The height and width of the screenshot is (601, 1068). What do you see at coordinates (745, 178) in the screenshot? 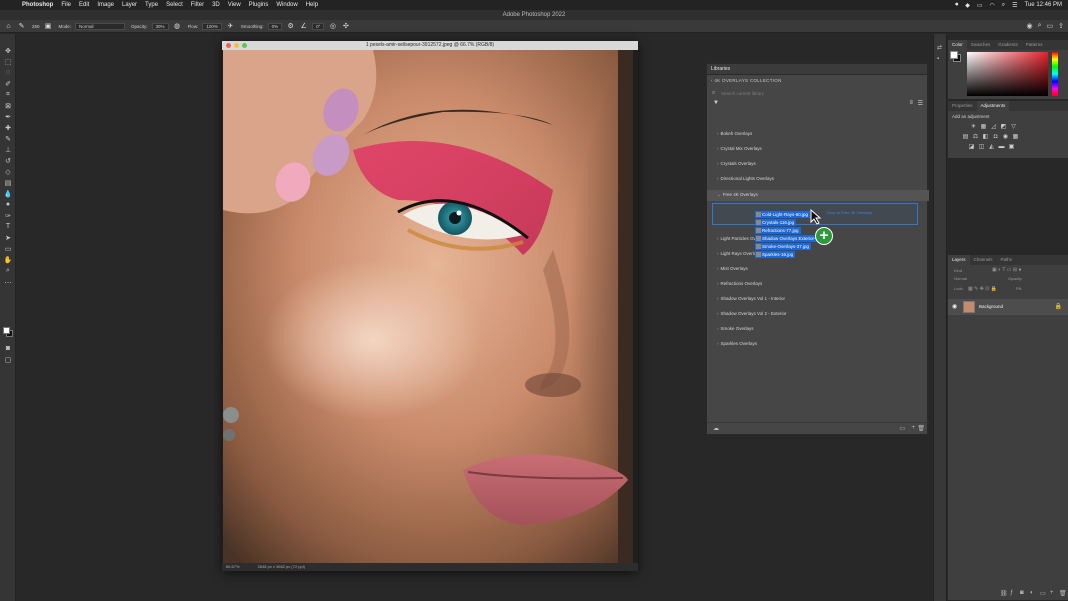
I see `library-group: › Directional Lights Overlays` at bounding box center [745, 178].